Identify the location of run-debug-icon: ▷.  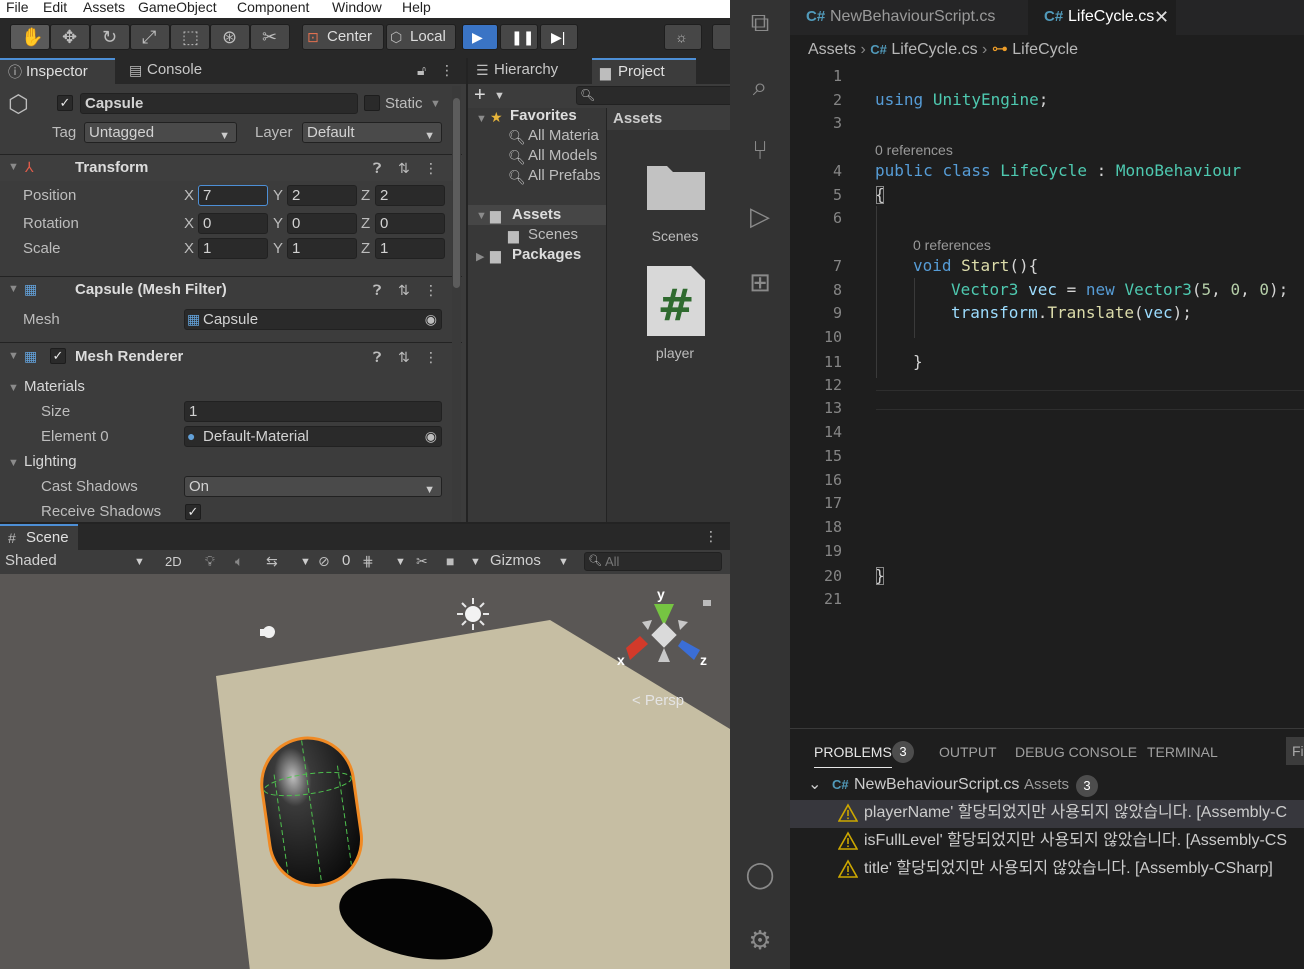
(760, 216).